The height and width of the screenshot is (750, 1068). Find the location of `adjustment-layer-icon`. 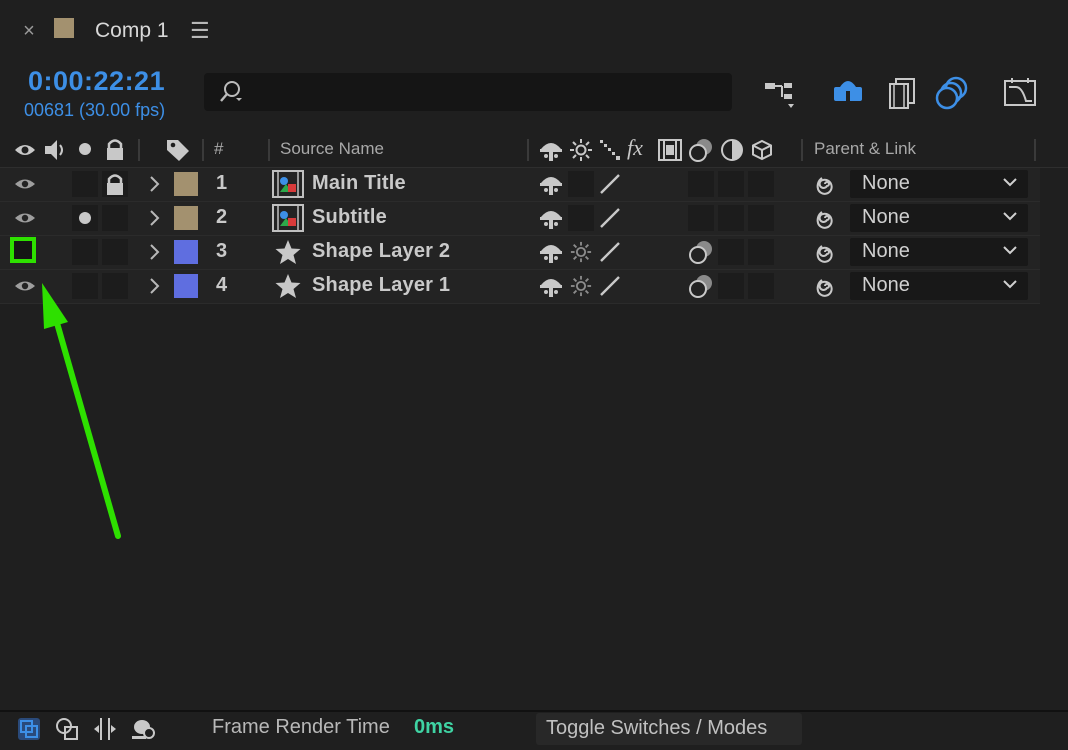

adjustment-layer-icon is located at coordinates (732, 150).